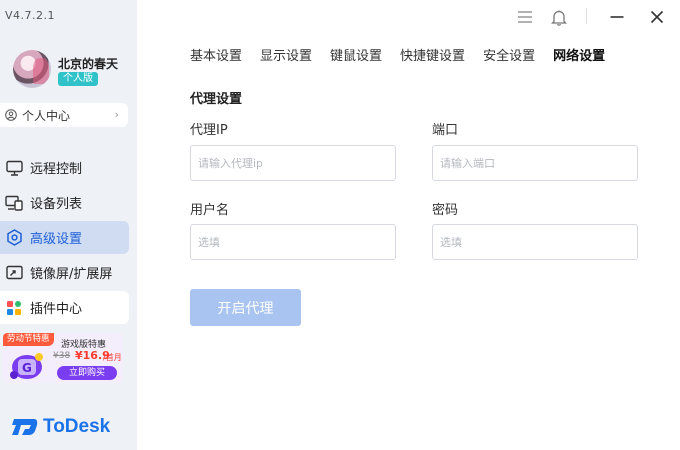  Describe the element at coordinates (28, 339) in the screenshot. I see `promo-tag: 劳动节特惠` at that location.